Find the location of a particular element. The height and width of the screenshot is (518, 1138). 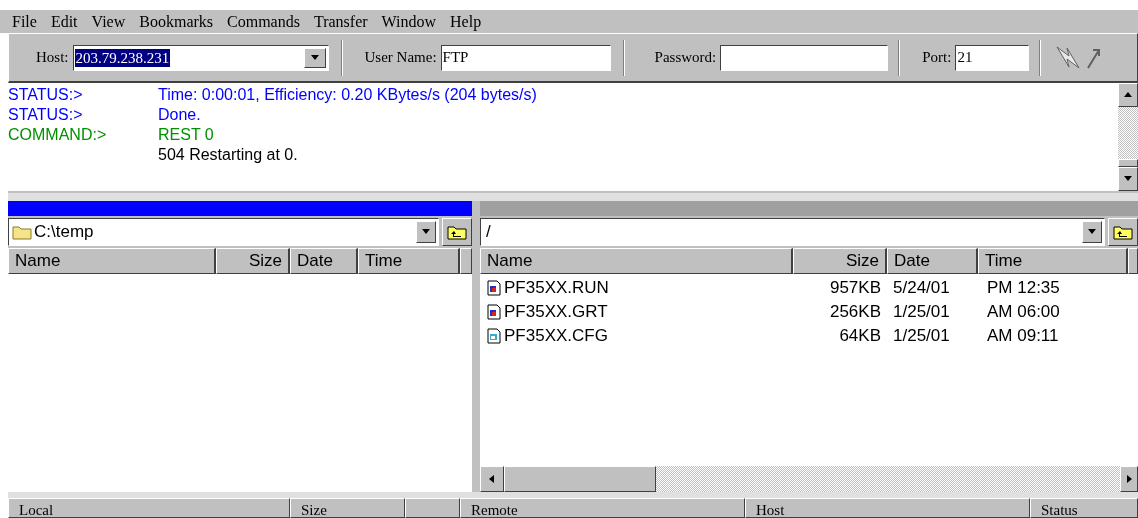

menu-item: Transfer is located at coordinates (340, 21).